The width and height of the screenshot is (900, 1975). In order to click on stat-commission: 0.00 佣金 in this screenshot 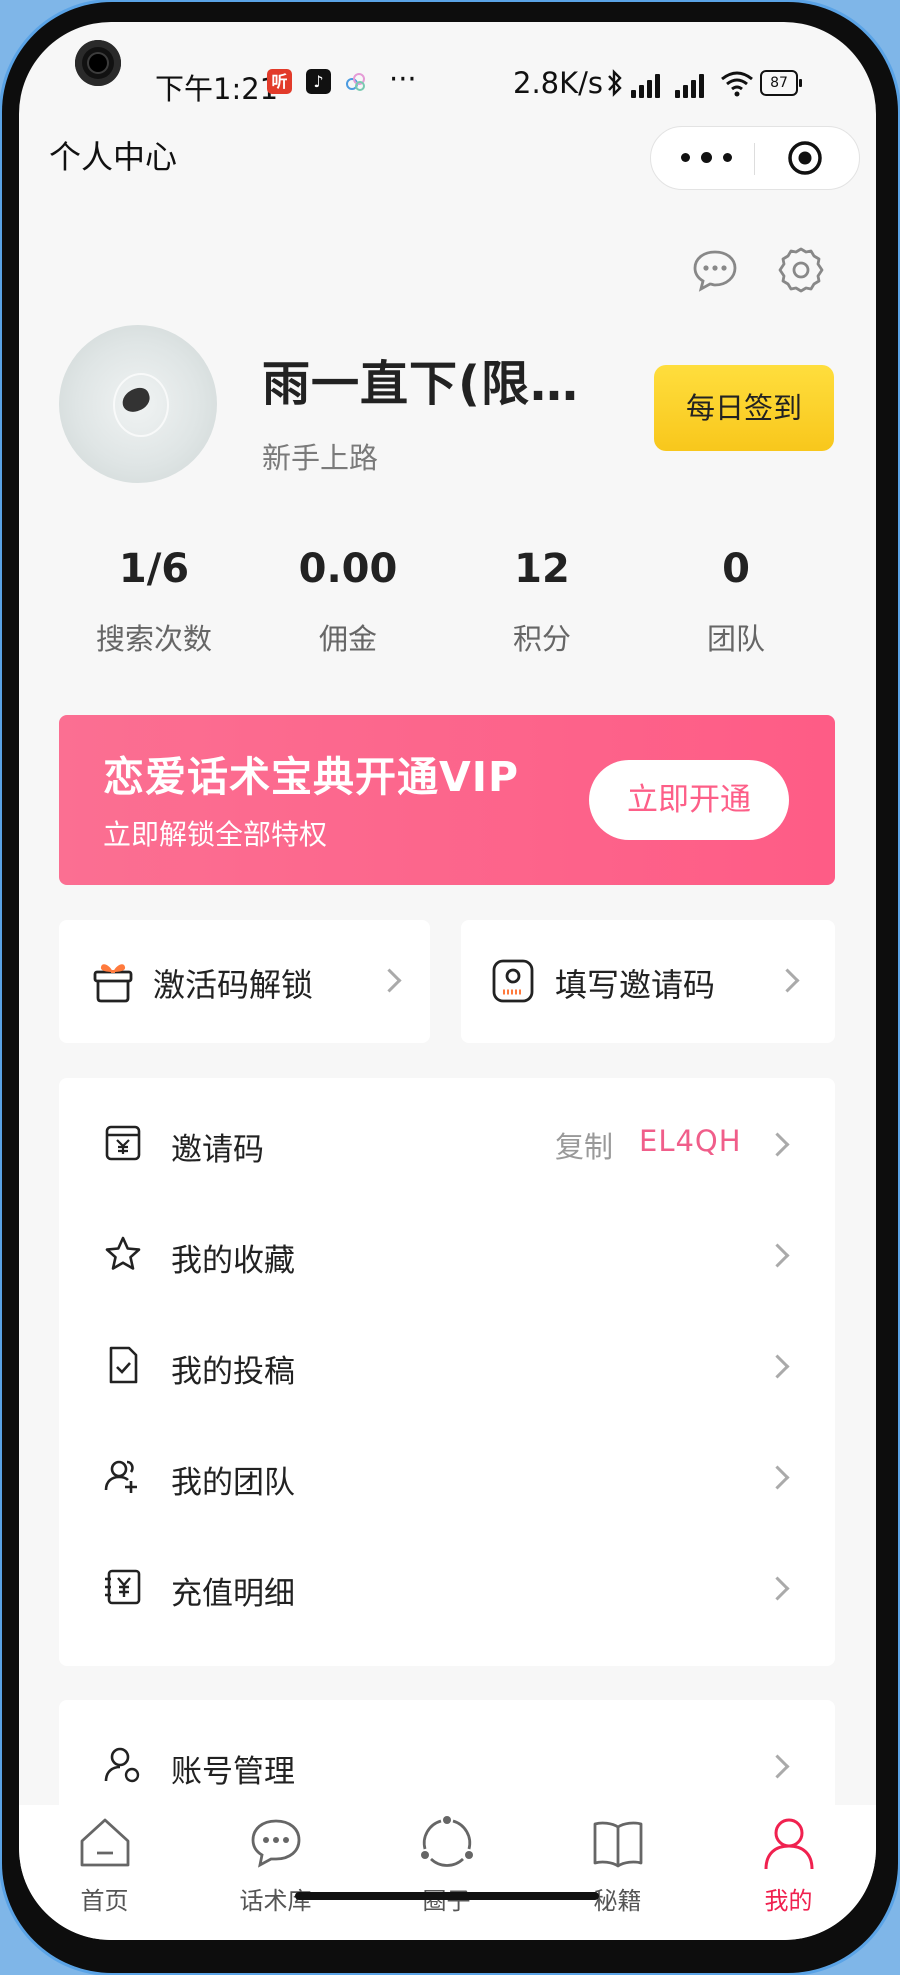, I will do `click(348, 602)`.